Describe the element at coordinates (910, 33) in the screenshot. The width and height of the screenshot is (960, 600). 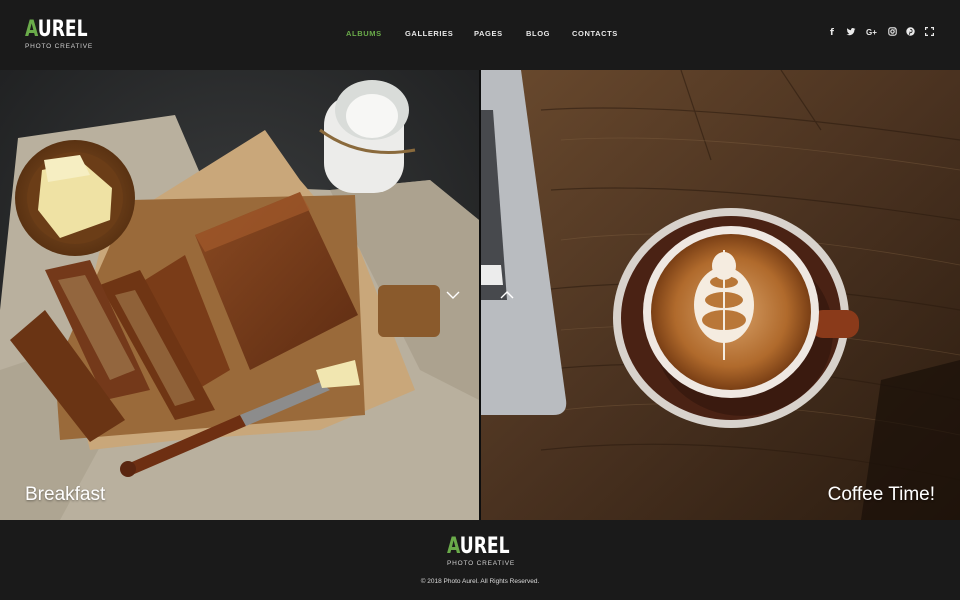
I see `pinterest-icon` at that location.